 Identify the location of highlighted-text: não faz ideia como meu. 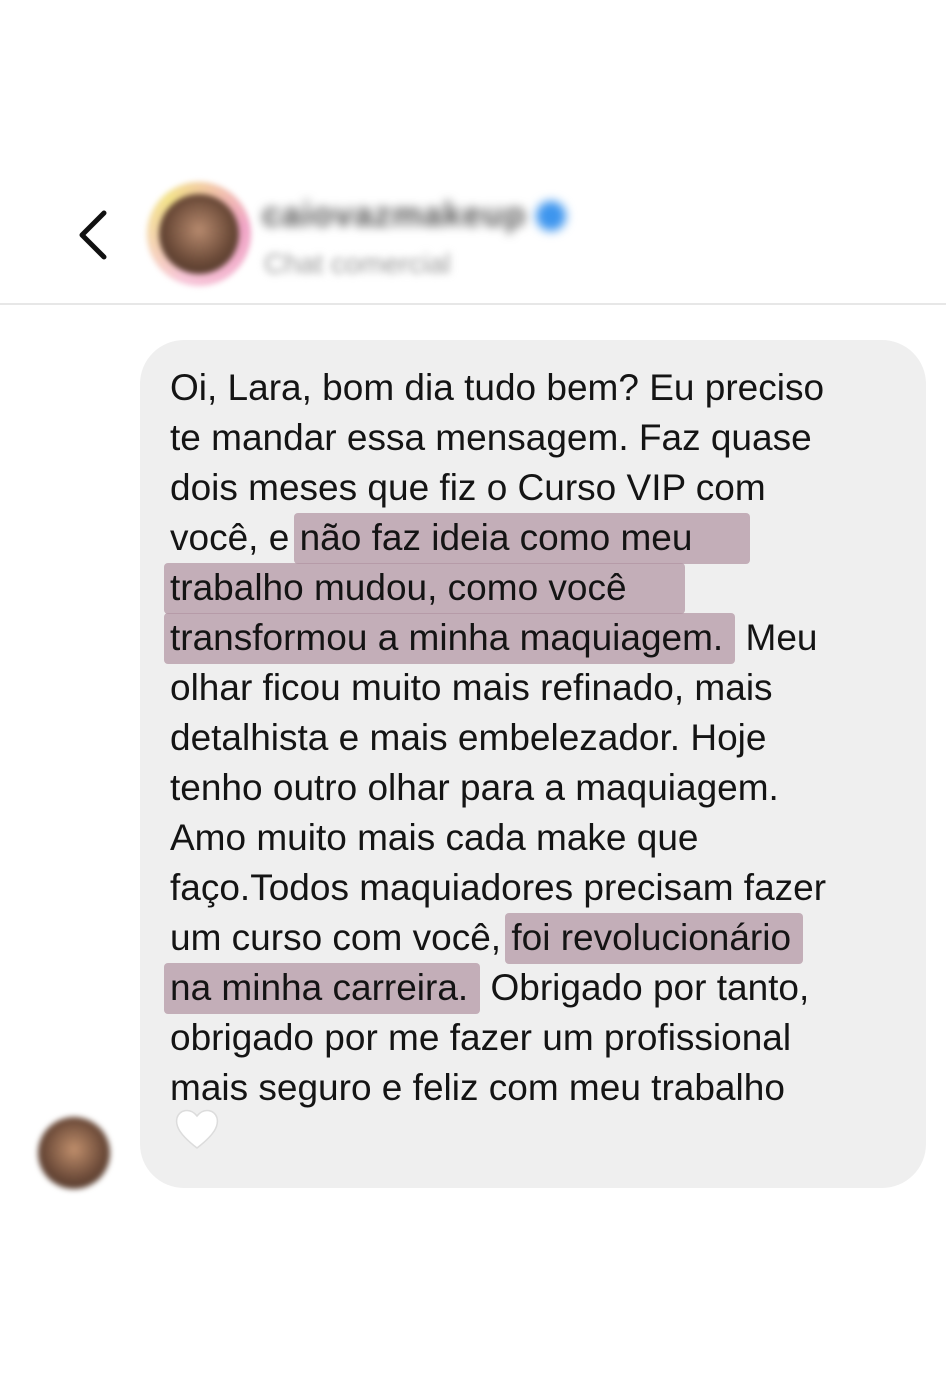
(522, 538).